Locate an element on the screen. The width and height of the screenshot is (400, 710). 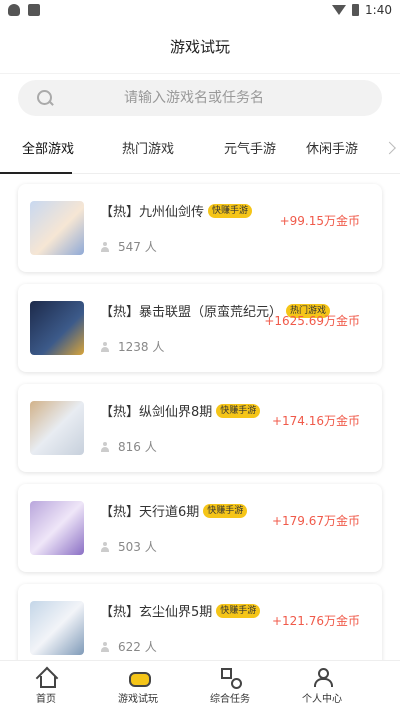
status-icons is located at coordinates (24, 10).